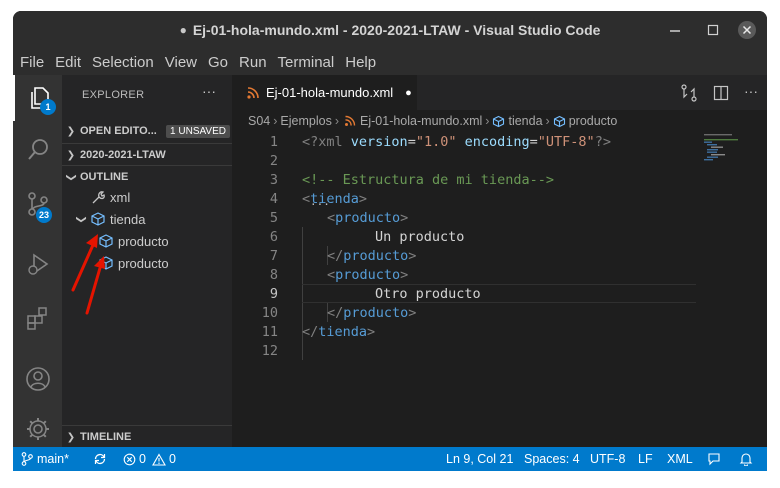 Image resolution: width=780 pixels, height=488 pixels. Describe the element at coordinates (273, 217) in the screenshot. I see `line-number: 5` at that location.